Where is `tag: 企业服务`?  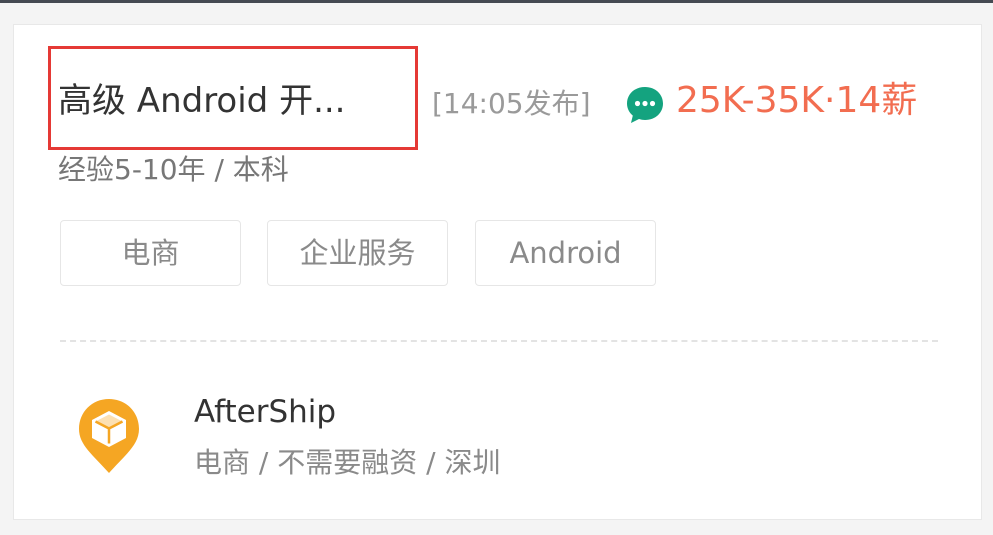
tag: 企业服务 is located at coordinates (357, 253).